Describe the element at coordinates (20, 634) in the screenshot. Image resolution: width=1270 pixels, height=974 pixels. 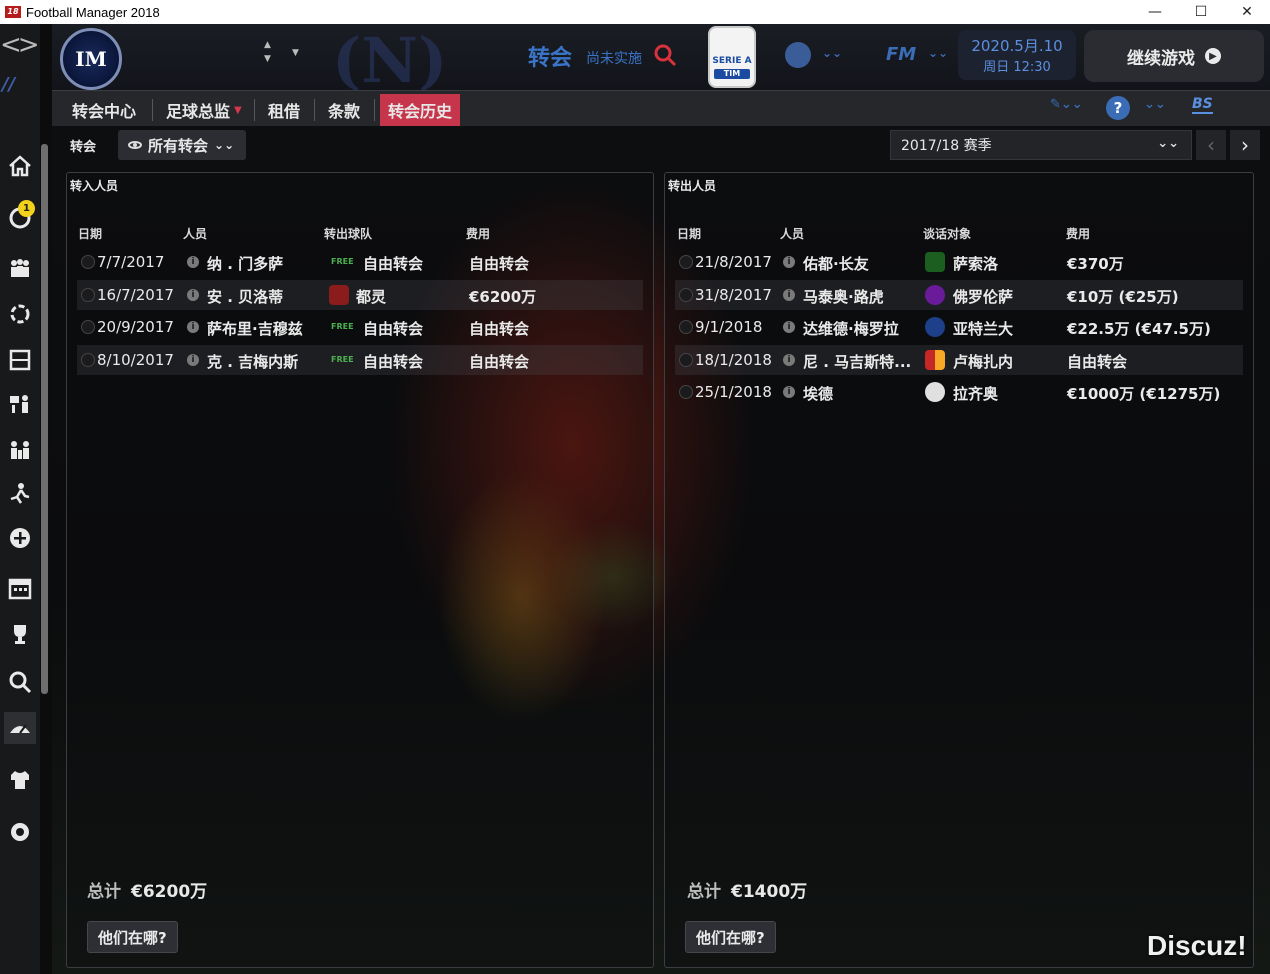
I see `trophy-icon` at that location.